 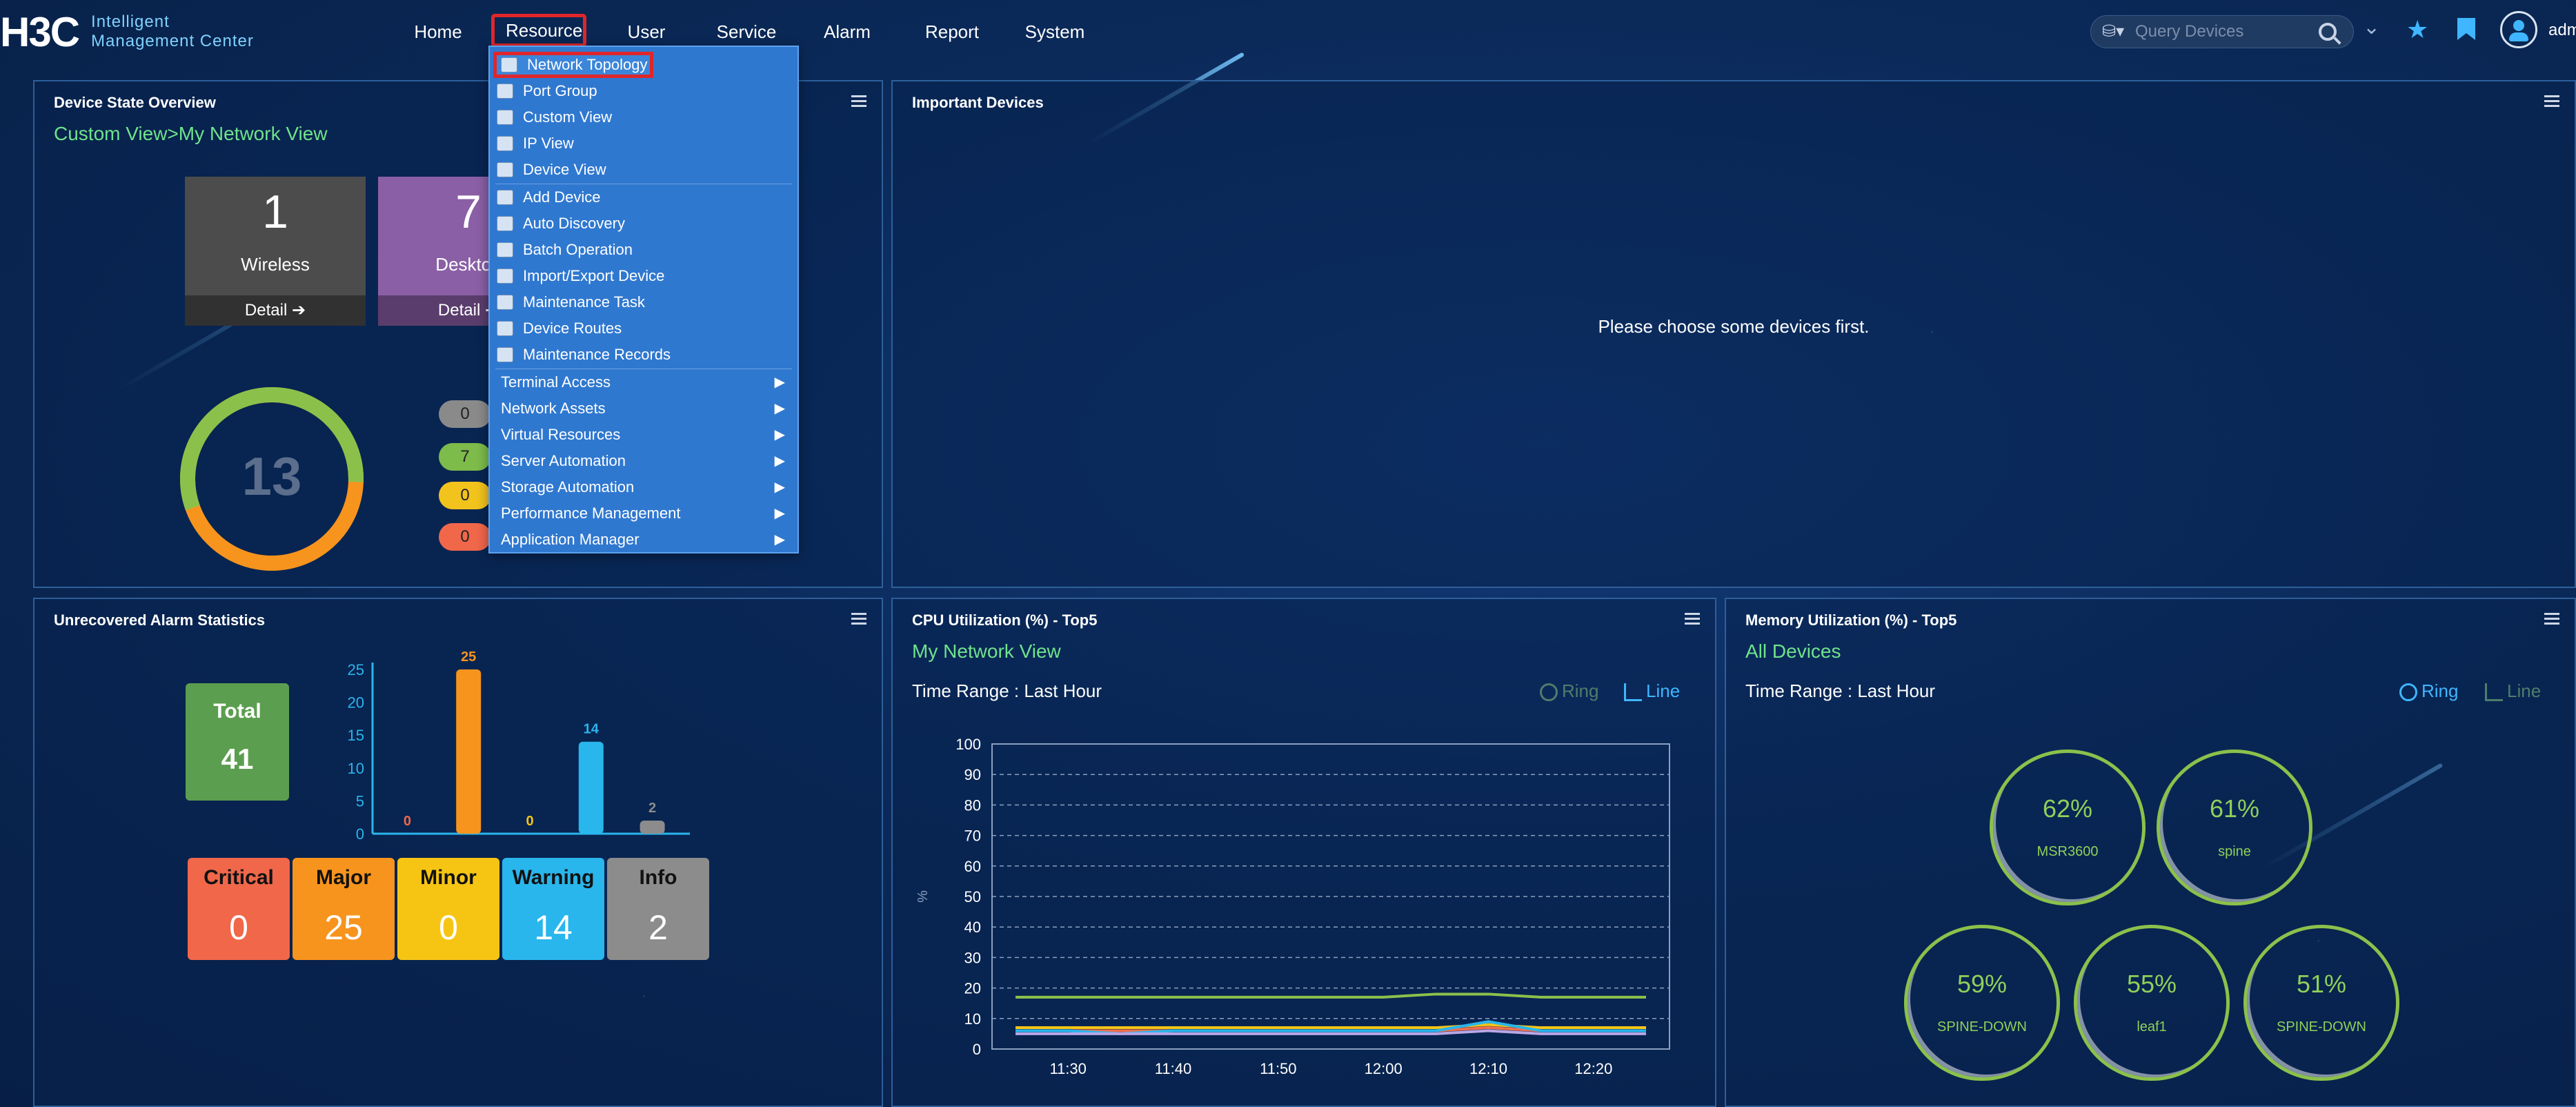 I want to click on memory-ring-spine-down-2: 51% SPINE-DOWN, so click(x=2321, y=1003).